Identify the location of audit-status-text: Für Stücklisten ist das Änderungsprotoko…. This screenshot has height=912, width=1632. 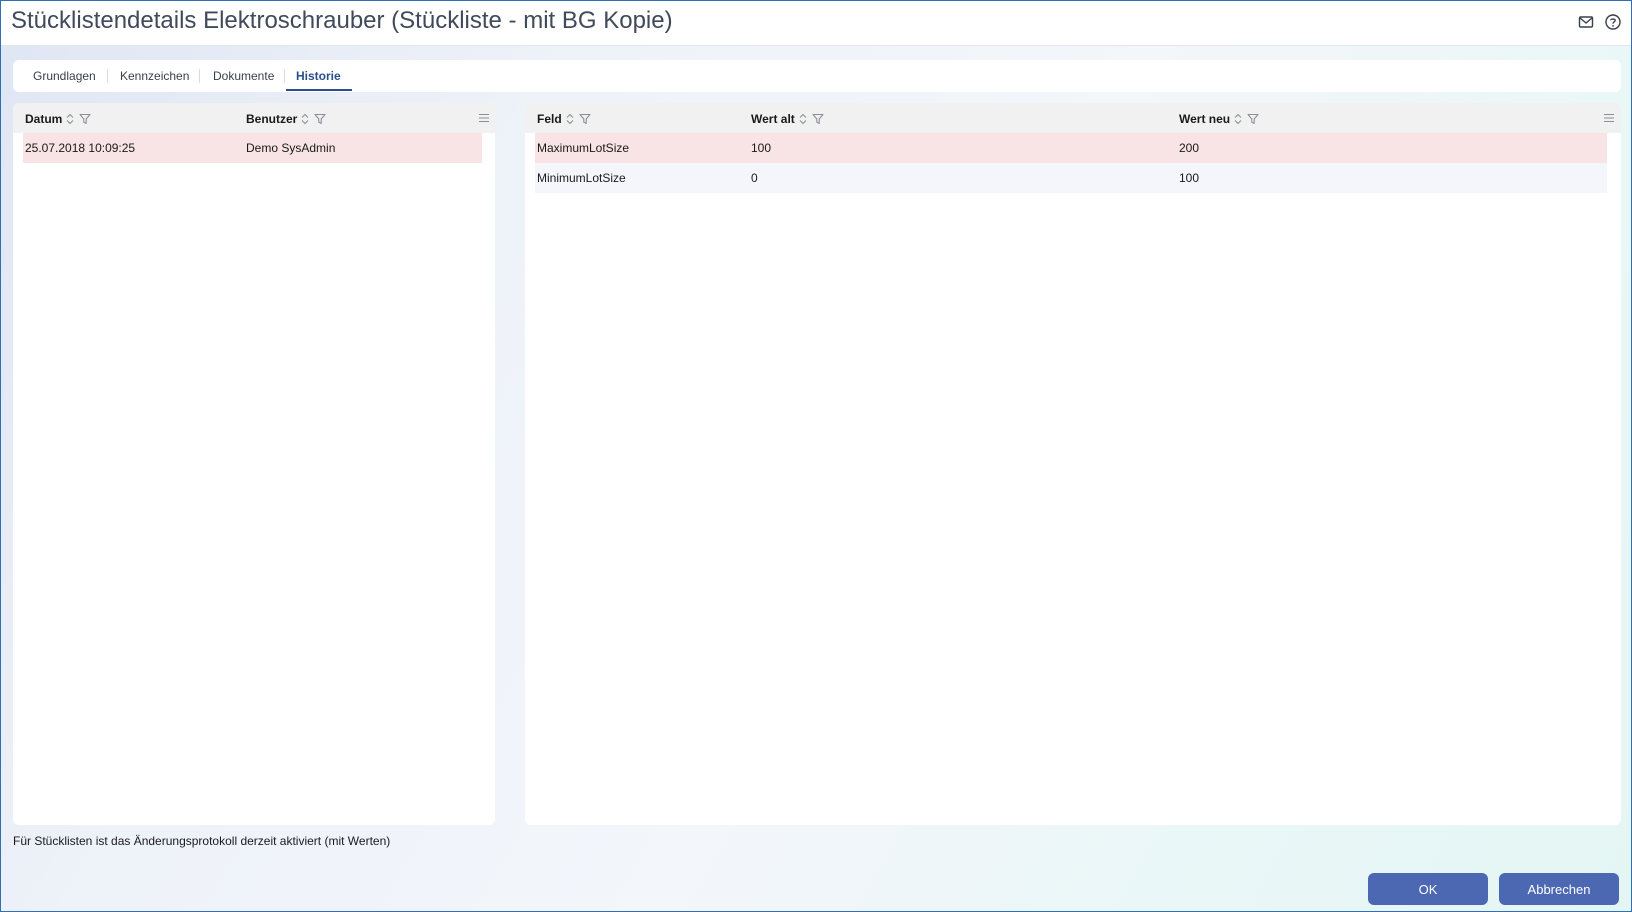
(202, 841).